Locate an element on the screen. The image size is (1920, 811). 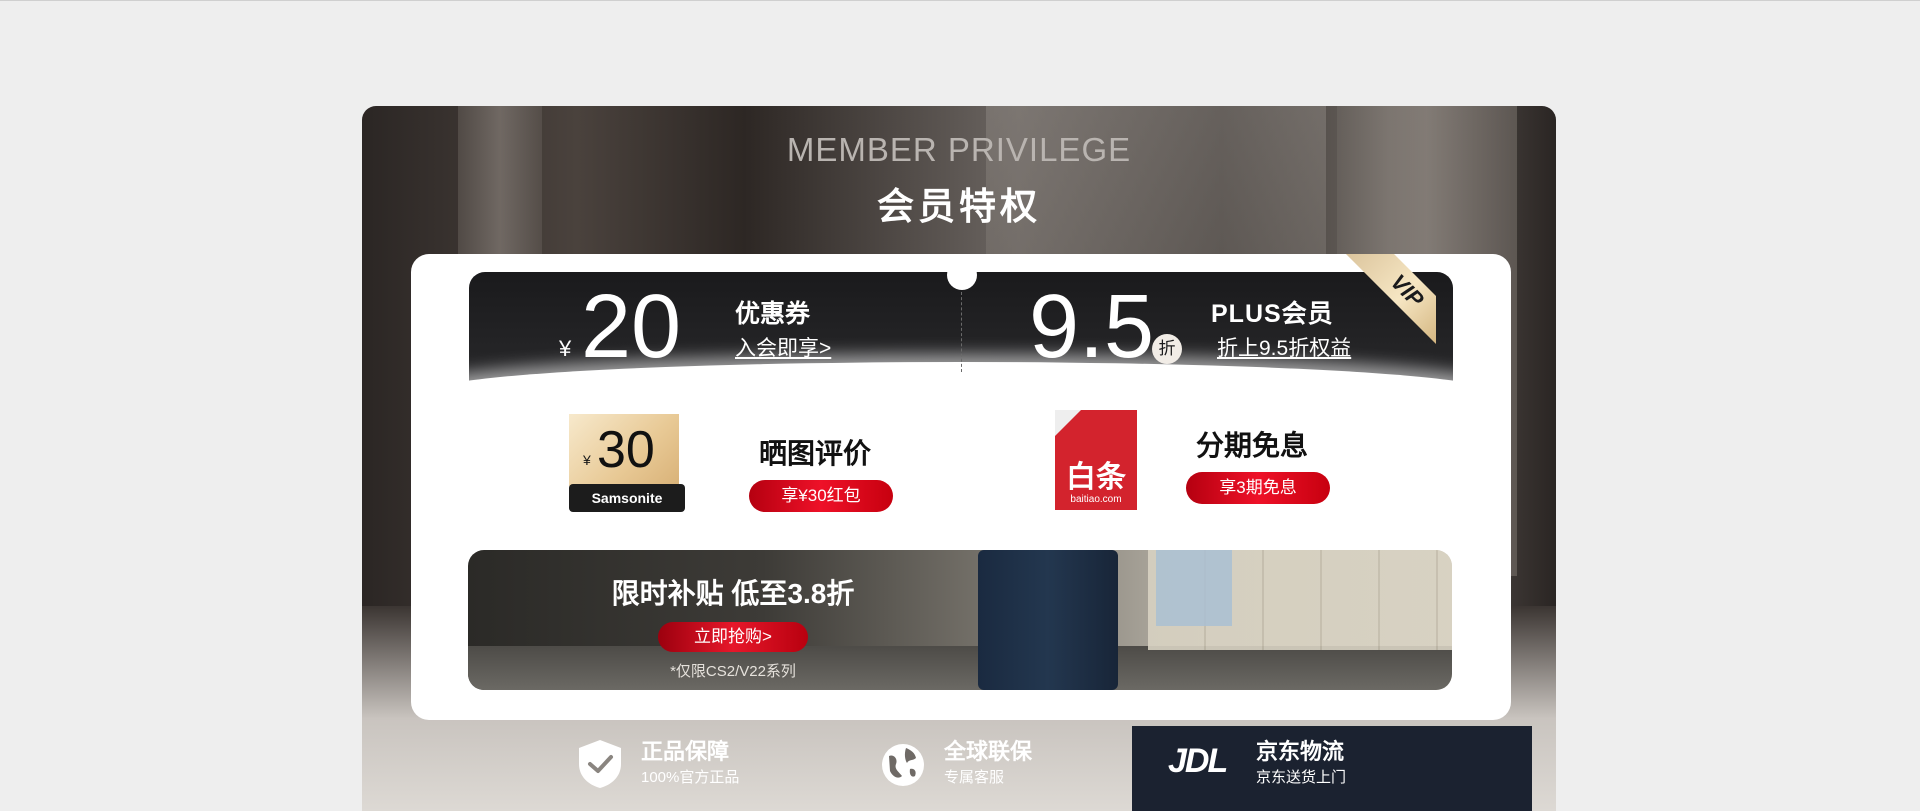
installment-button: 享3期免息 is located at coordinates (1258, 488).